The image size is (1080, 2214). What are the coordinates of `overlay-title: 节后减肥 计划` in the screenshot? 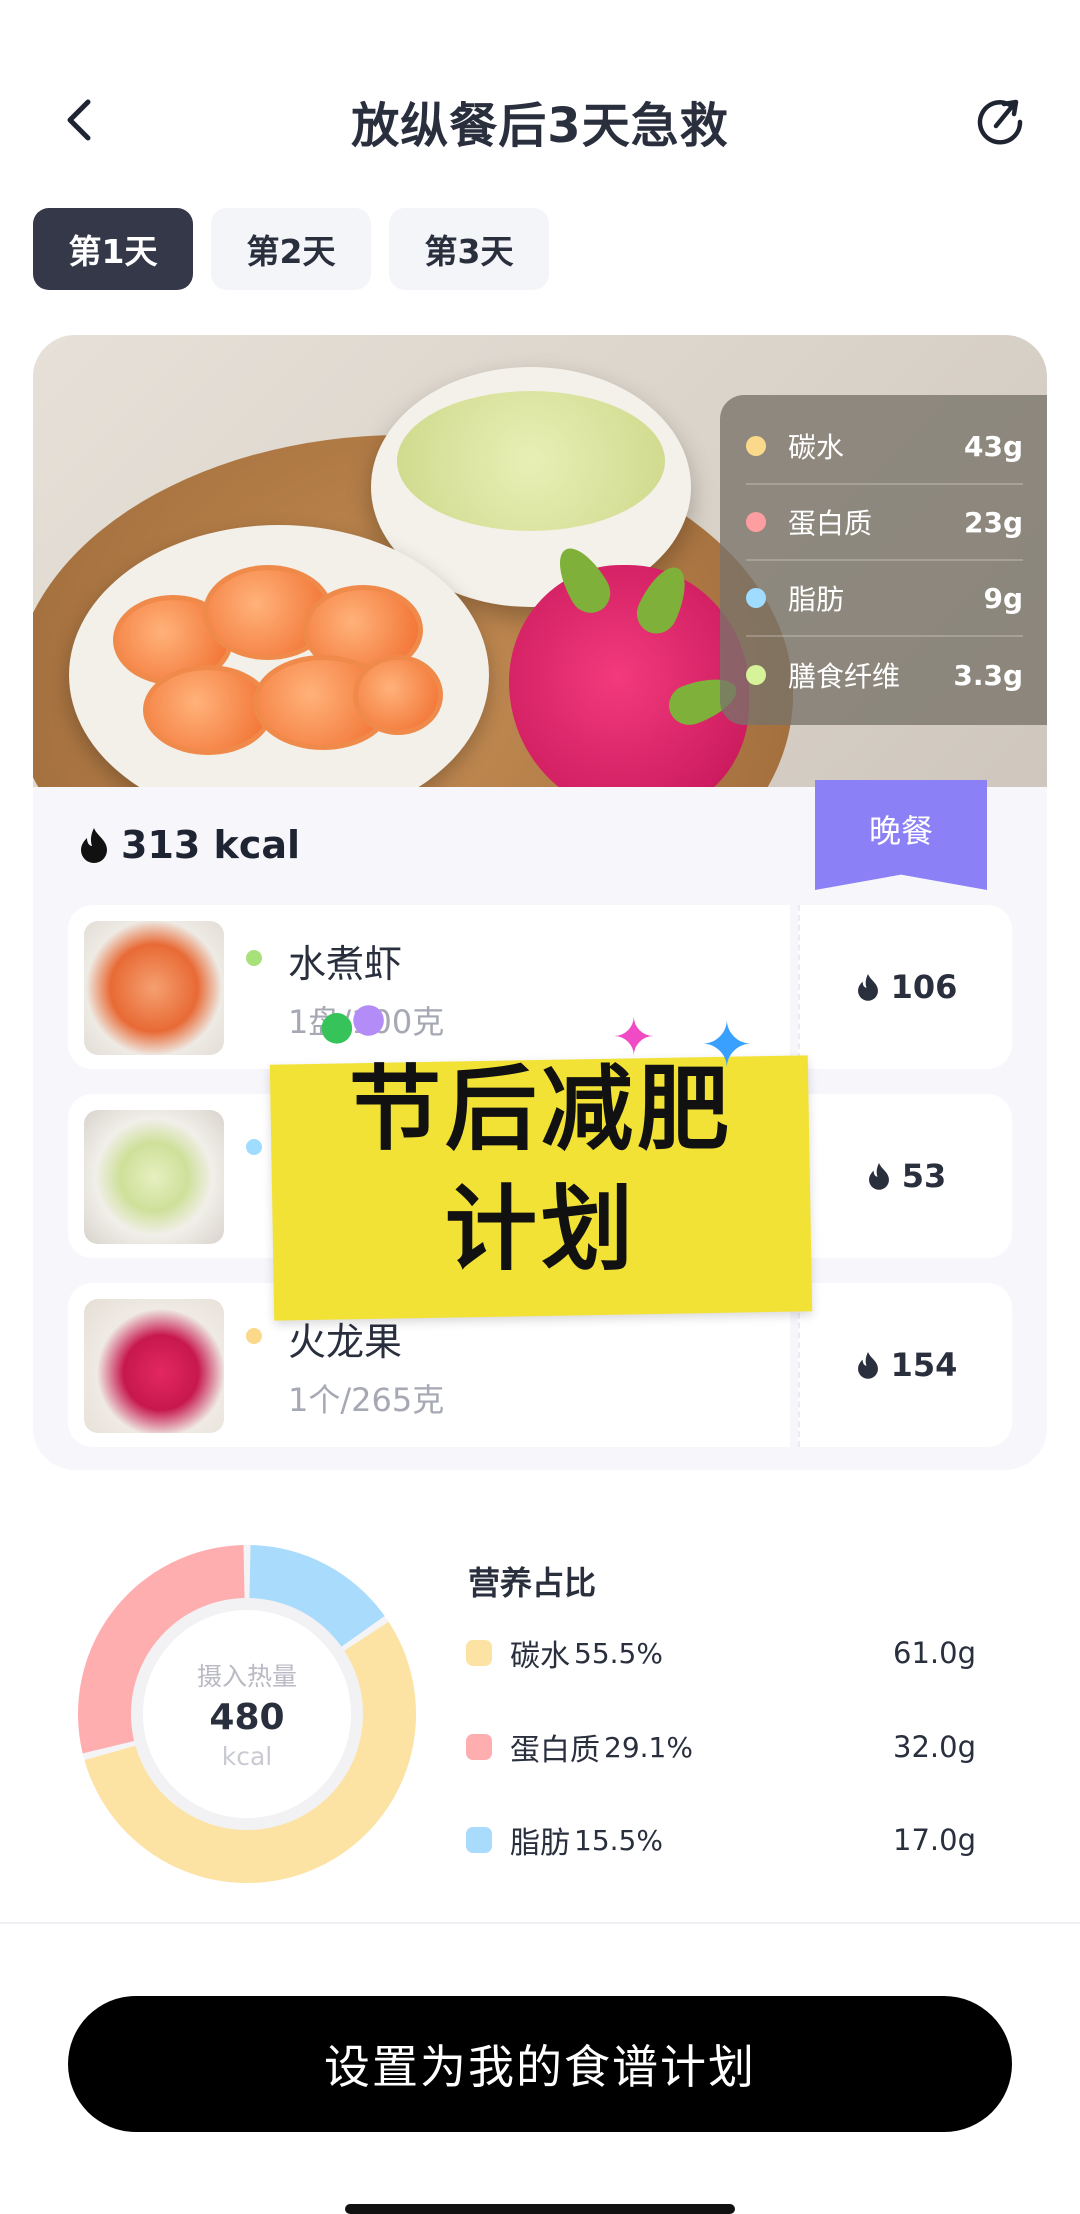 It's located at (540, 1169).